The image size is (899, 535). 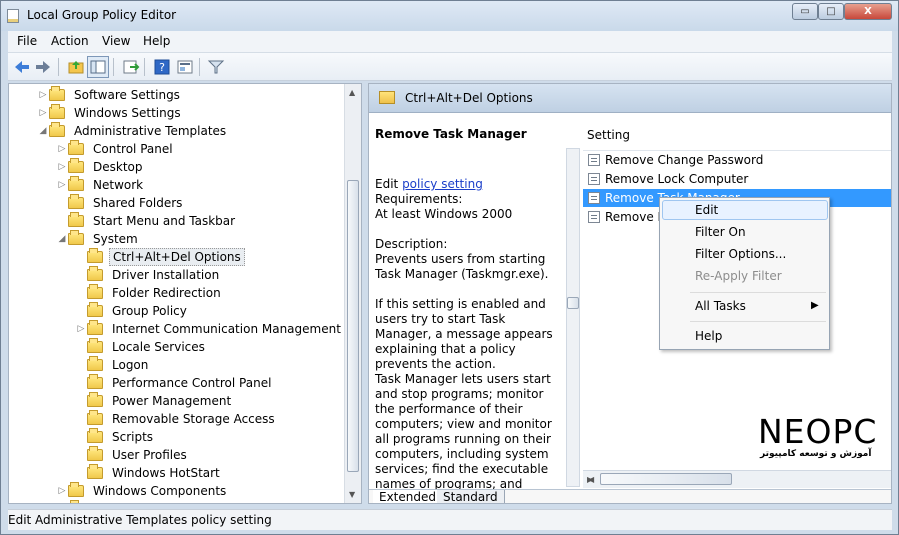 I want to click on settings-column-header: Setting, so click(x=737, y=132).